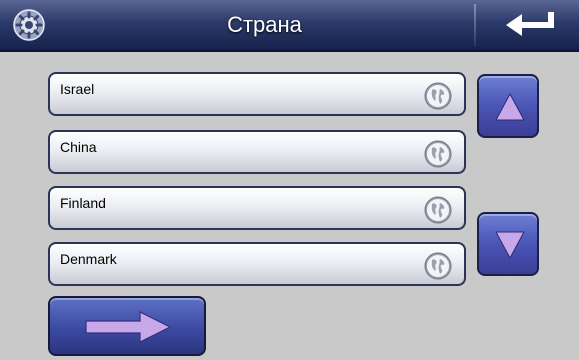 The height and width of the screenshot is (360, 579). Describe the element at coordinates (257, 152) in the screenshot. I see `country-item-china: China` at that location.